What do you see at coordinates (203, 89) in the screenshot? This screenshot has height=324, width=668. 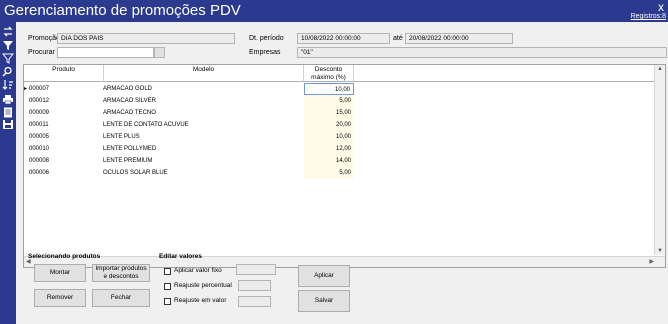 I see `cell-modelo: ARMACAO GOLD` at bounding box center [203, 89].